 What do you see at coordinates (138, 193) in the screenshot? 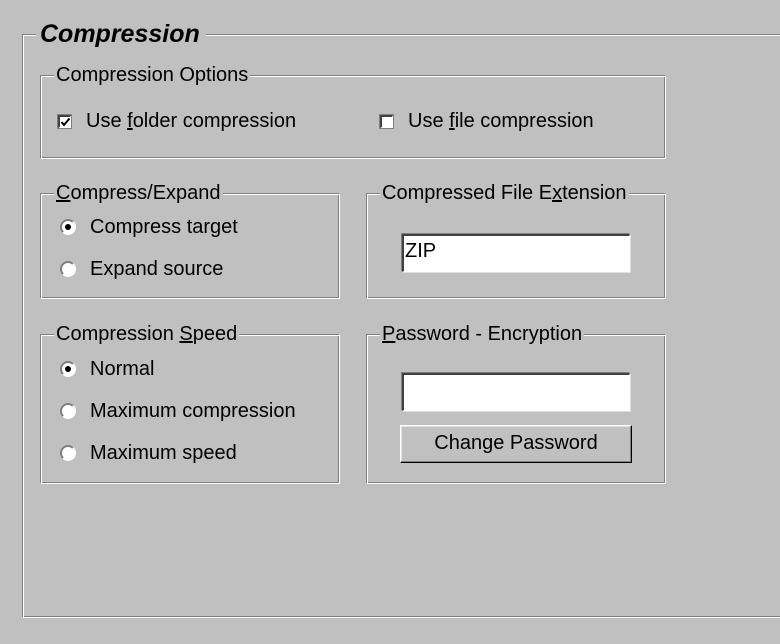
I see `compress-expand-title: Compress/Expand` at bounding box center [138, 193].